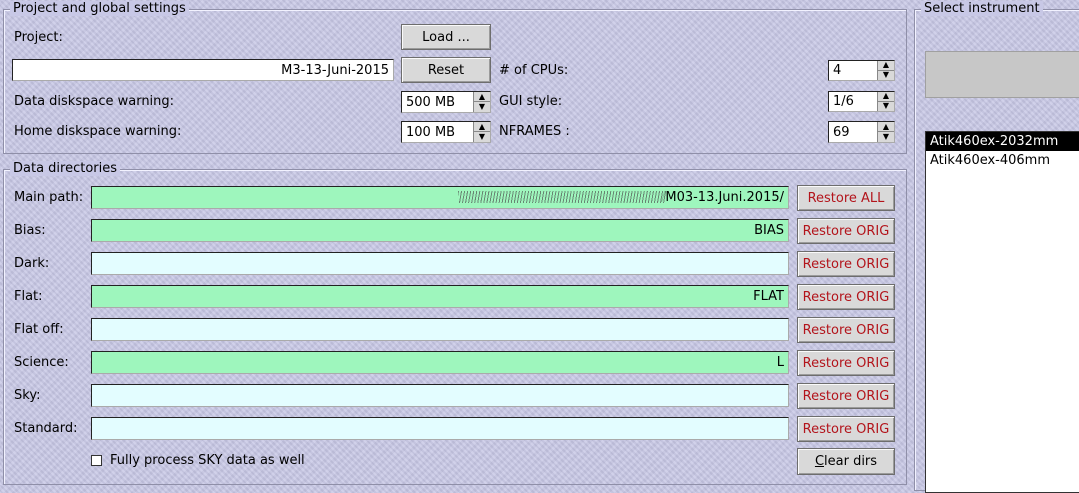 This screenshot has width=1079, height=493. What do you see at coordinates (982, 8) in the screenshot?
I see `instrument-title: Select instrument` at bounding box center [982, 8].